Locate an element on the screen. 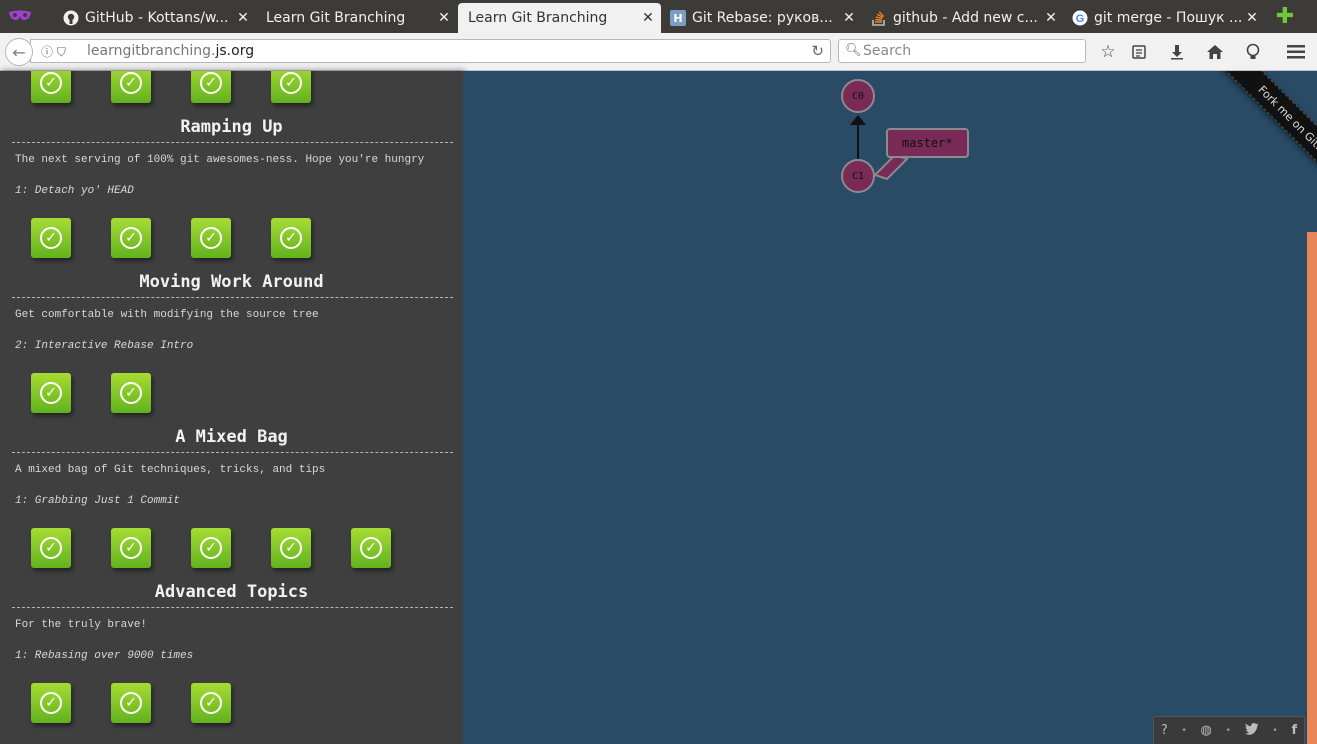 This screenshot has height=744, width=1317. svg-text: G is located at coordinates (1080, 19).